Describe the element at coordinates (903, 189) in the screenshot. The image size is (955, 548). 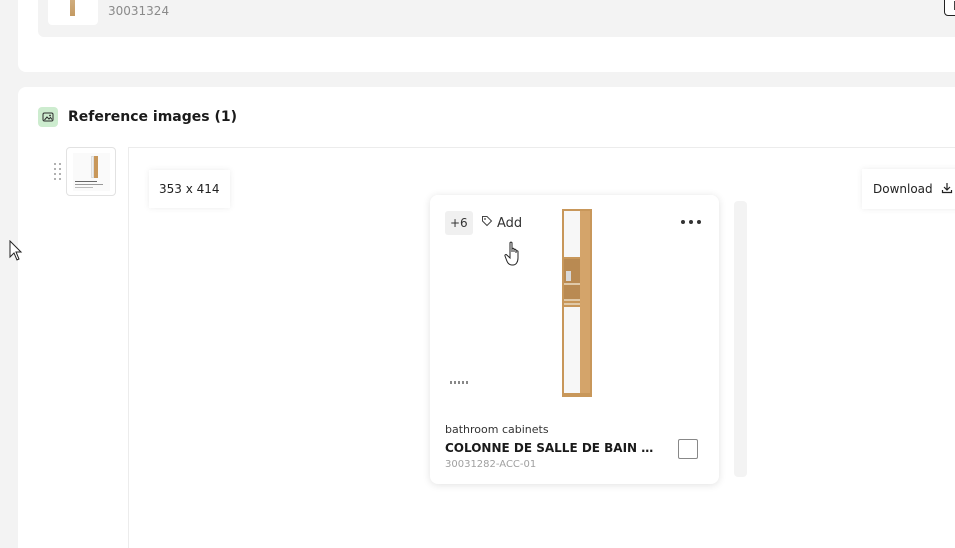
I see `download-label: Download` at that location.